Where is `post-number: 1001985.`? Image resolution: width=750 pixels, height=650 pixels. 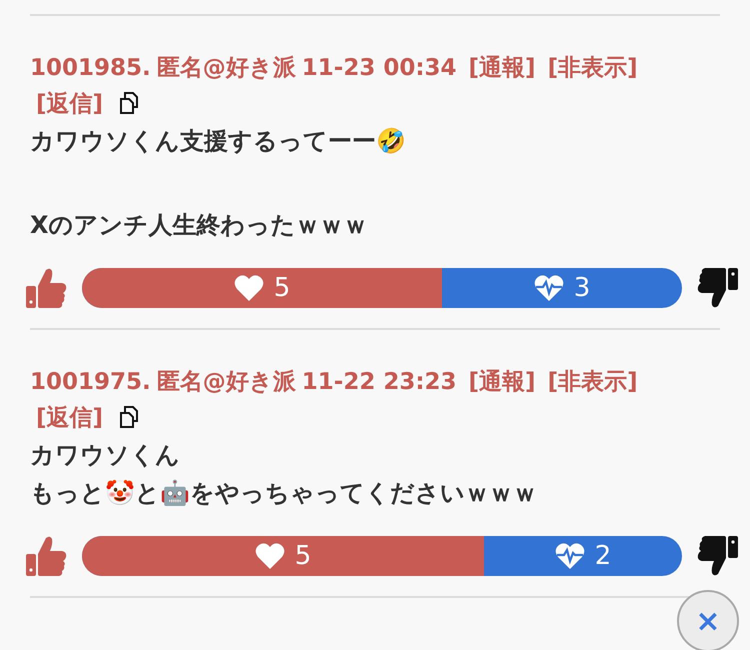 post-number: 1001985. is located at coordinates (90, 68).